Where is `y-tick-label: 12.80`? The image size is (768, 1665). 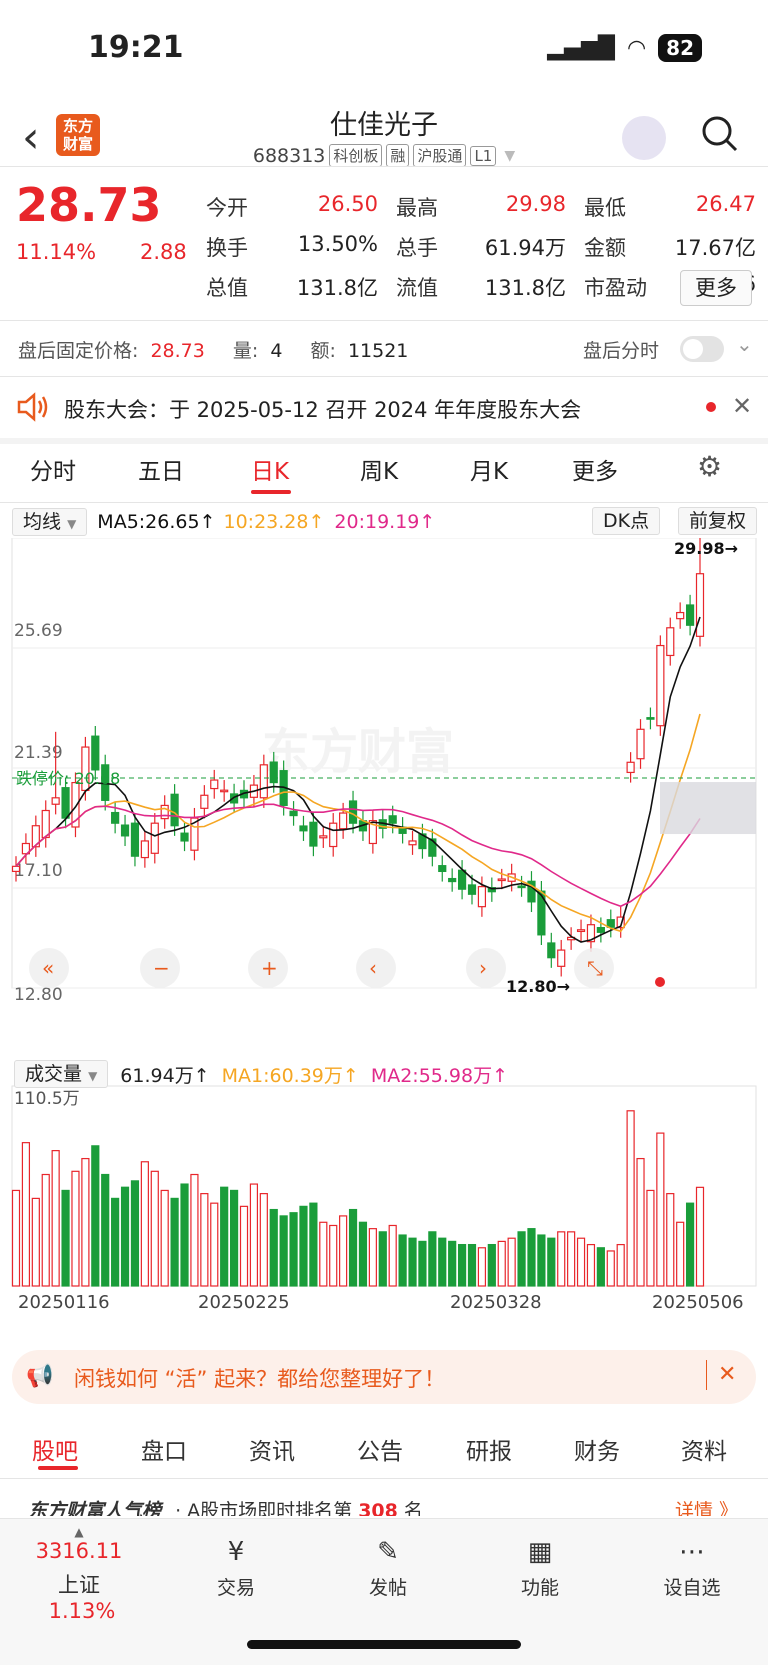 y-tick-label: 12.80 is located at coordinates (38, 995).